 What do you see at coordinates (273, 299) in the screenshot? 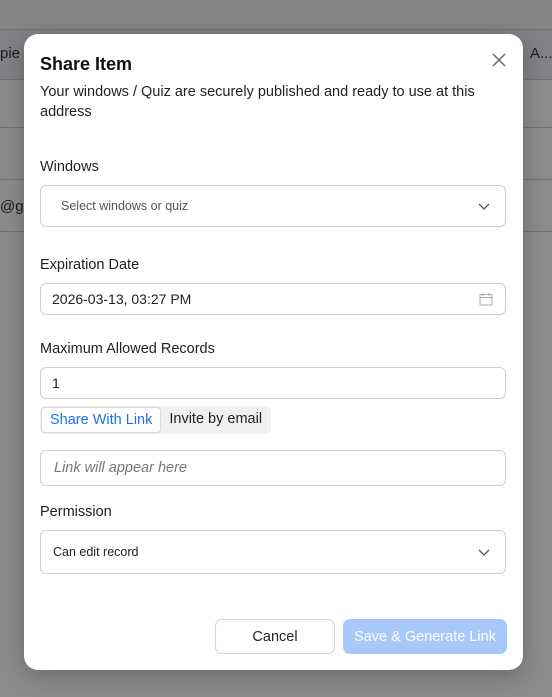
I see `expiration-date-input: 2026-03-13, 03:27 PM` at bounding box center [273, 299].